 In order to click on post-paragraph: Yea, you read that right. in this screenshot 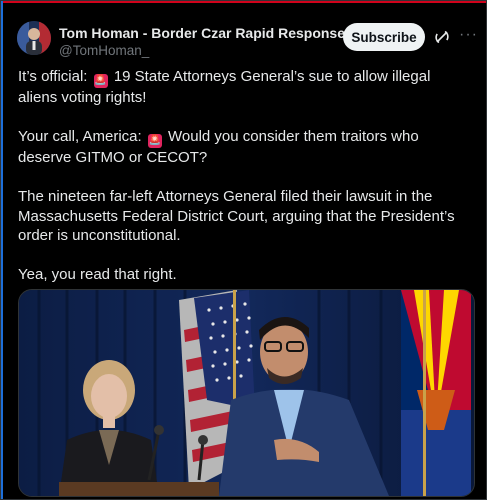, I will do `click(97, 274)`.